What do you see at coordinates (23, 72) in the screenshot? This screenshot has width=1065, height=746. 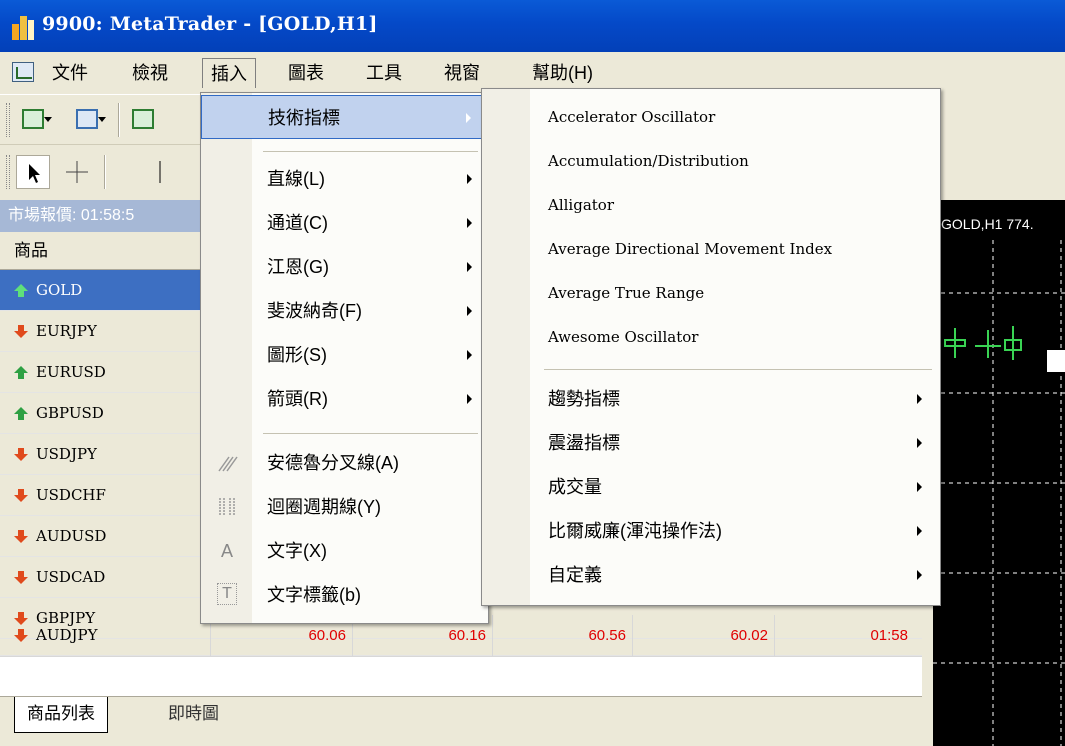 I see `document-icon` at bounding box center [23, 72].